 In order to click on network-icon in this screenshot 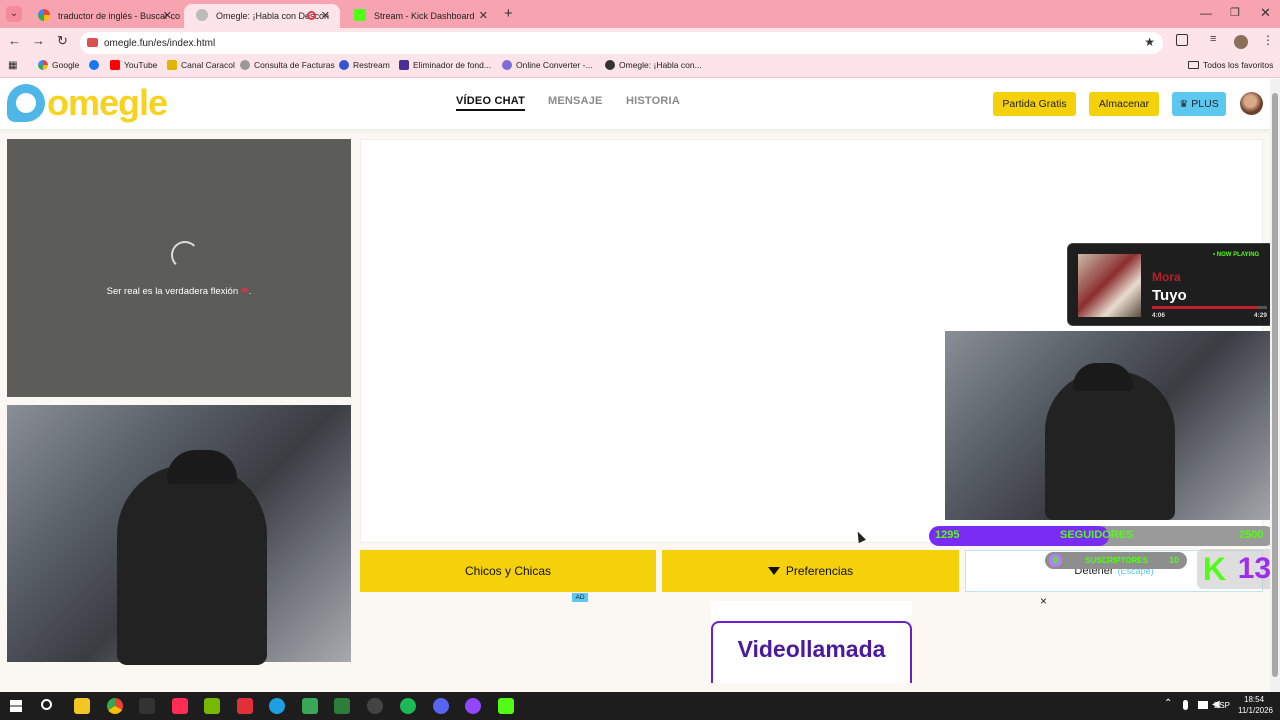, I will do `click(1203, 705)`.